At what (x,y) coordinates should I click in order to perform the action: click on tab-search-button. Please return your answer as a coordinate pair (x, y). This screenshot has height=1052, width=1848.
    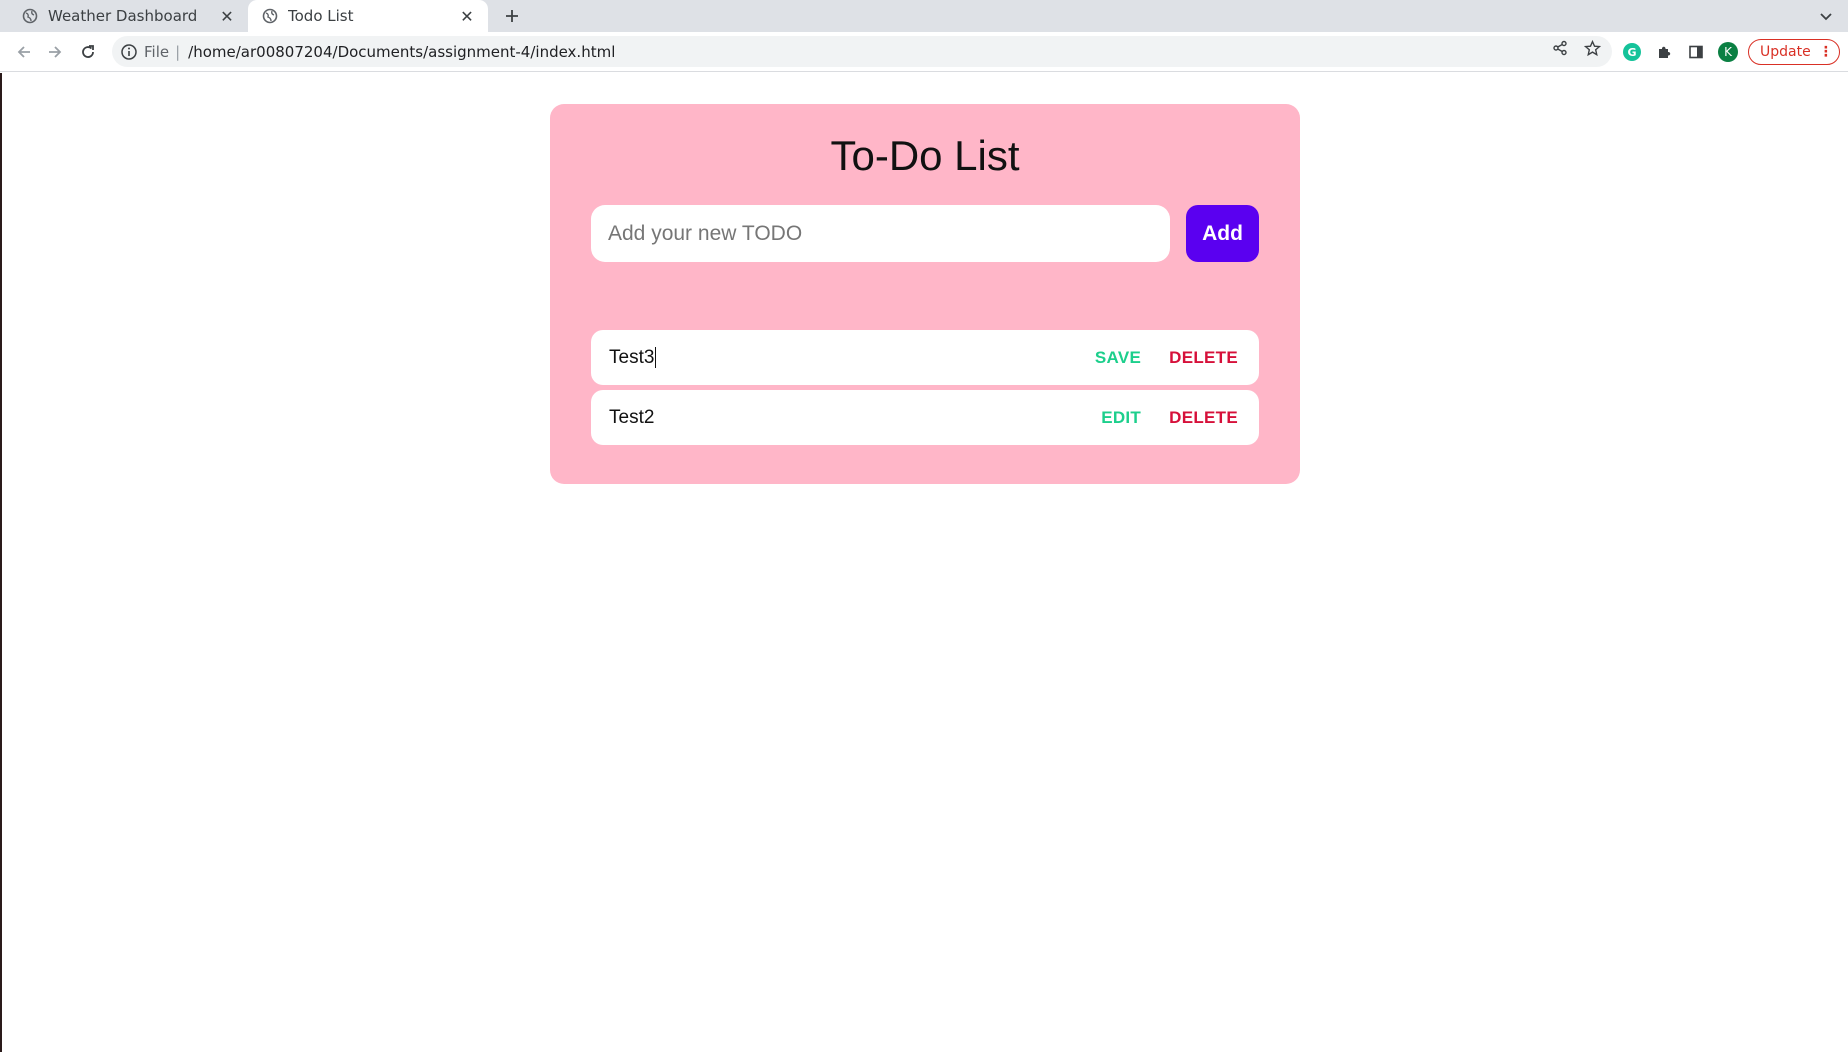
    Looking at the image, I should click on (1826, 16).